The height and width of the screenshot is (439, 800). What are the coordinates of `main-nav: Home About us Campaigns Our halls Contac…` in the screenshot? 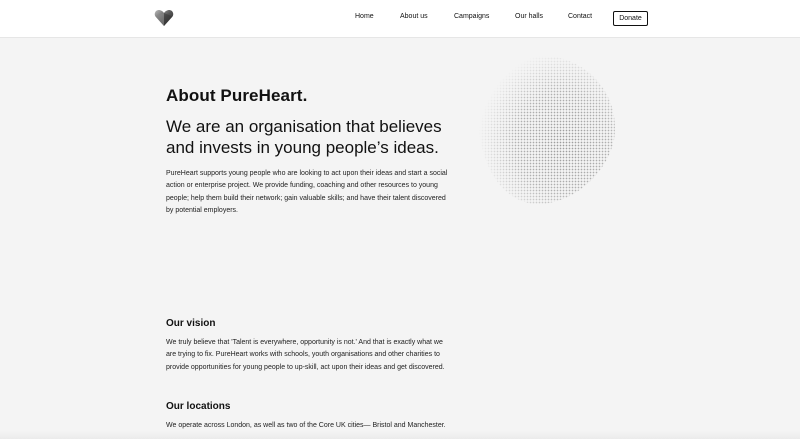 It's located at (400, 19).